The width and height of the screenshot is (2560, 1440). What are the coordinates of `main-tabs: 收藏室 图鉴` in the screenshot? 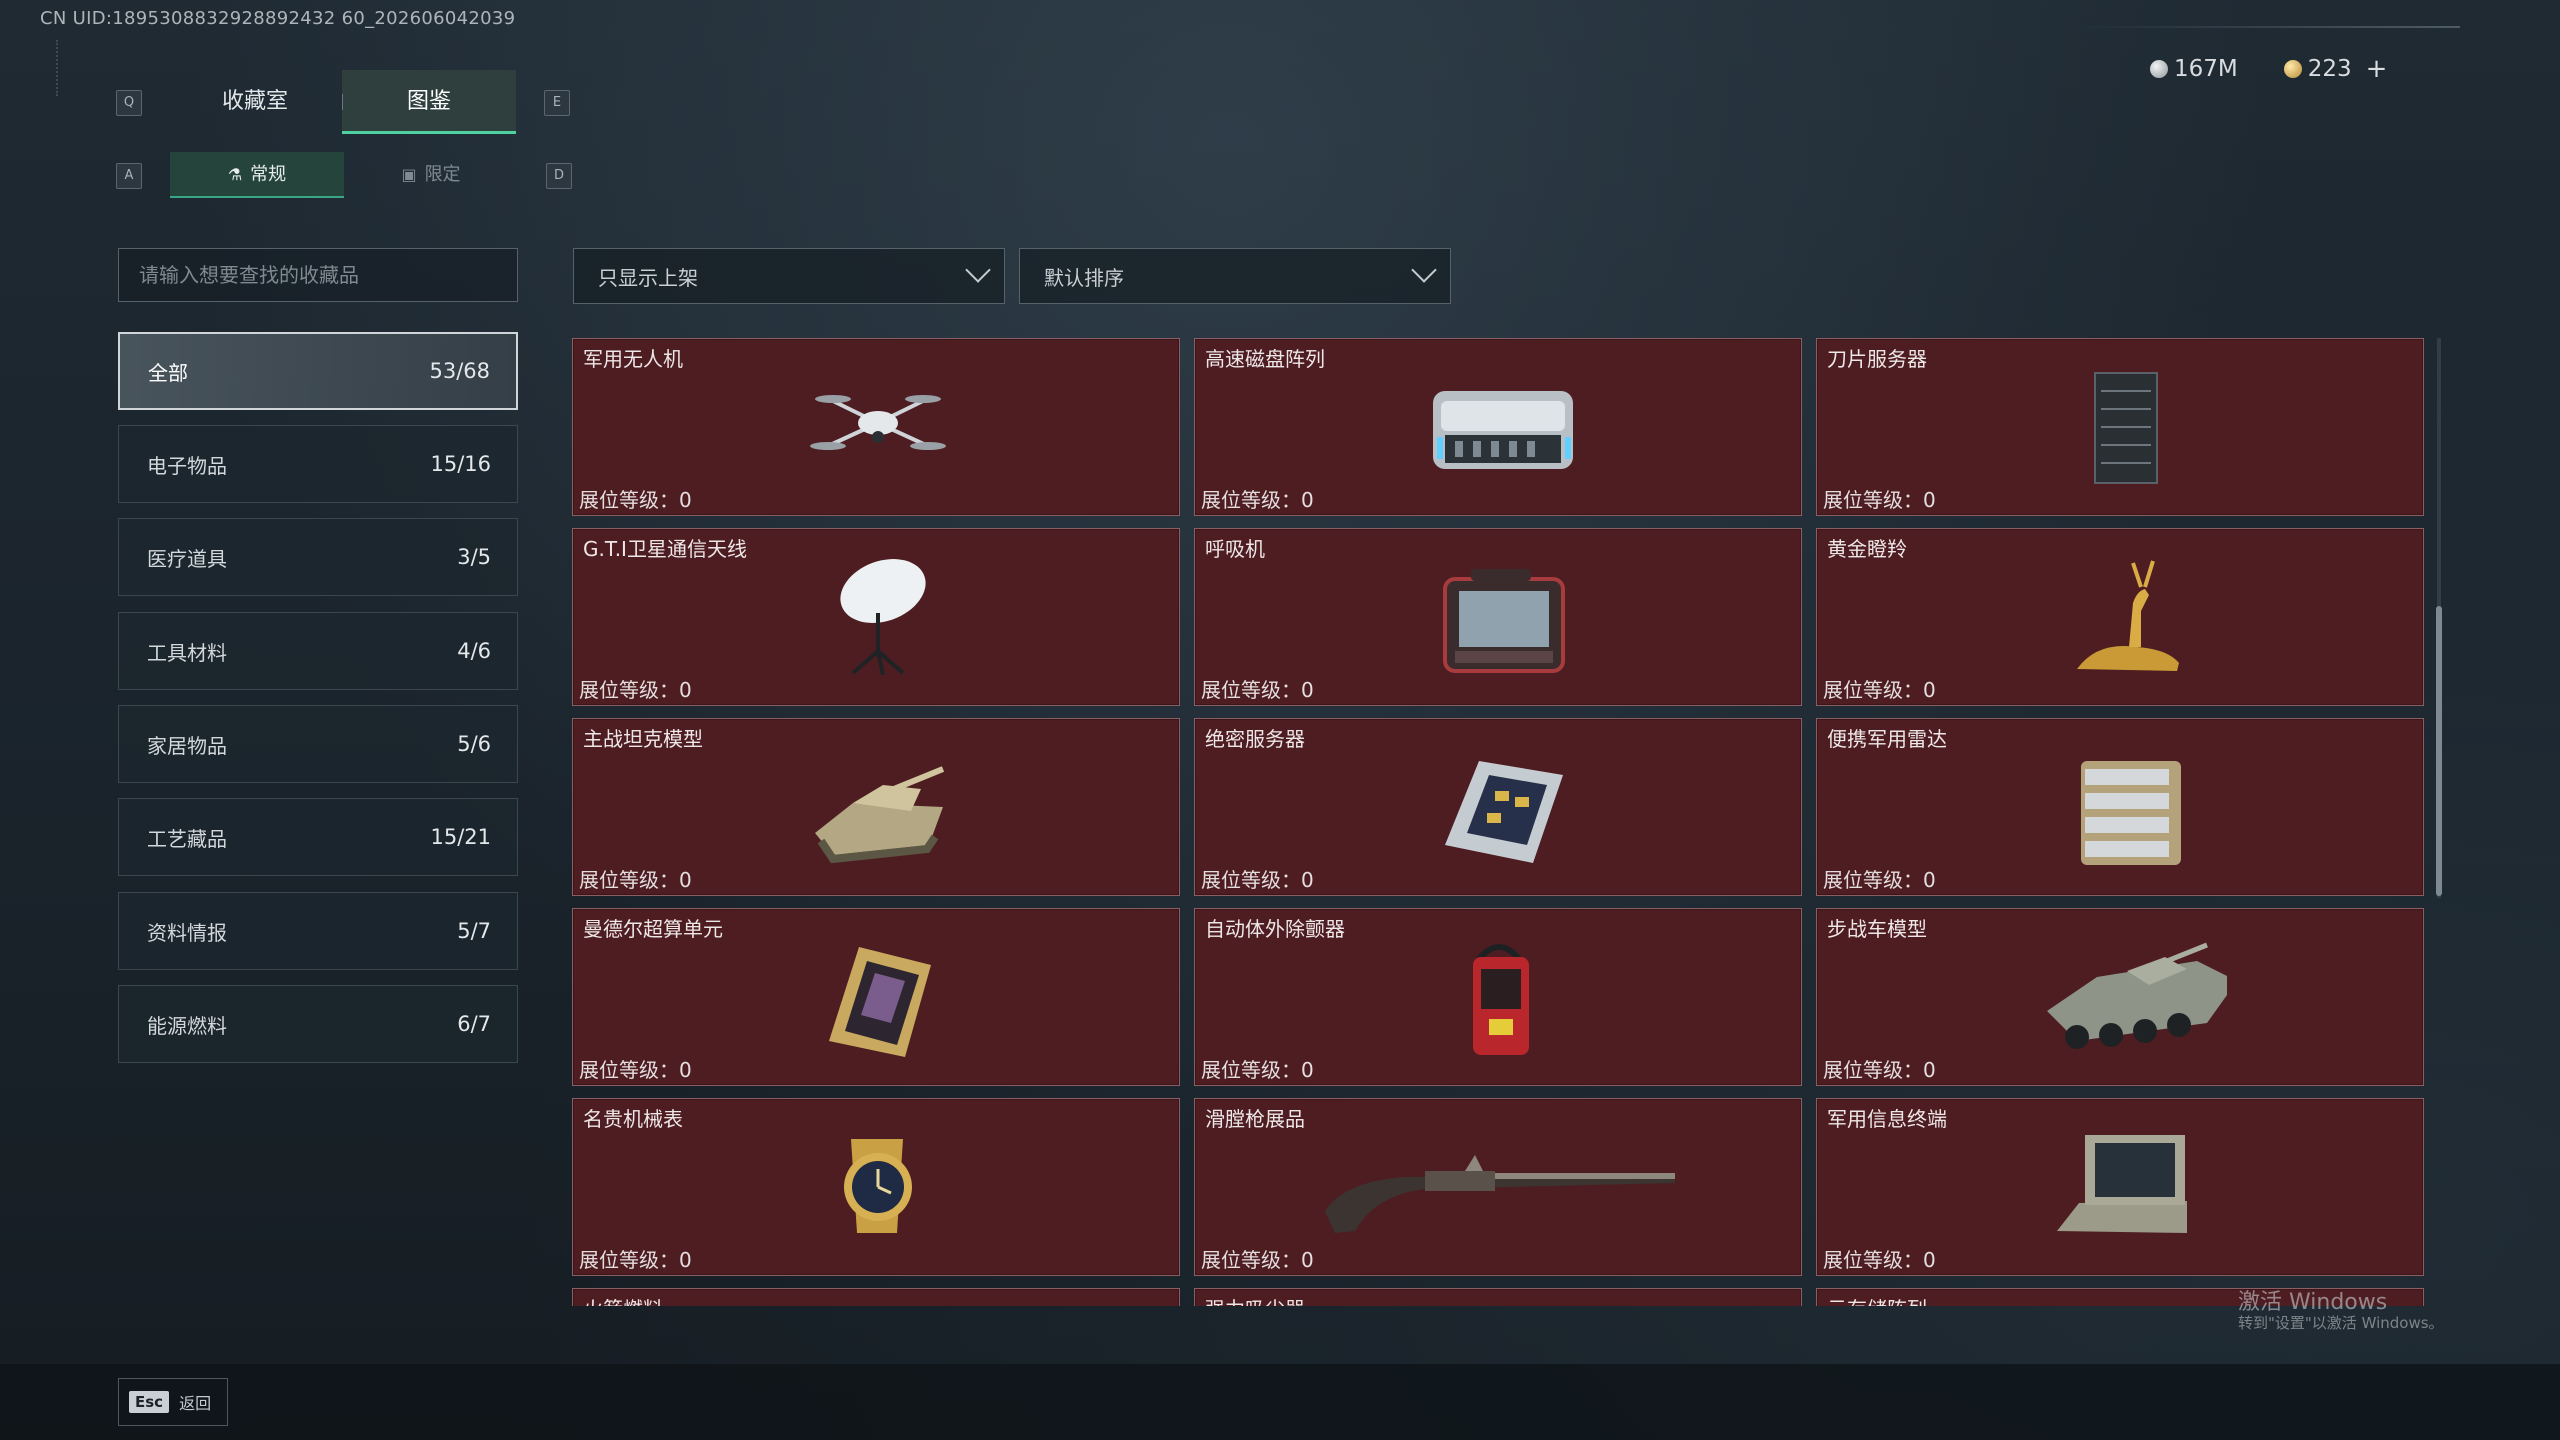 It's located at (342, 102).